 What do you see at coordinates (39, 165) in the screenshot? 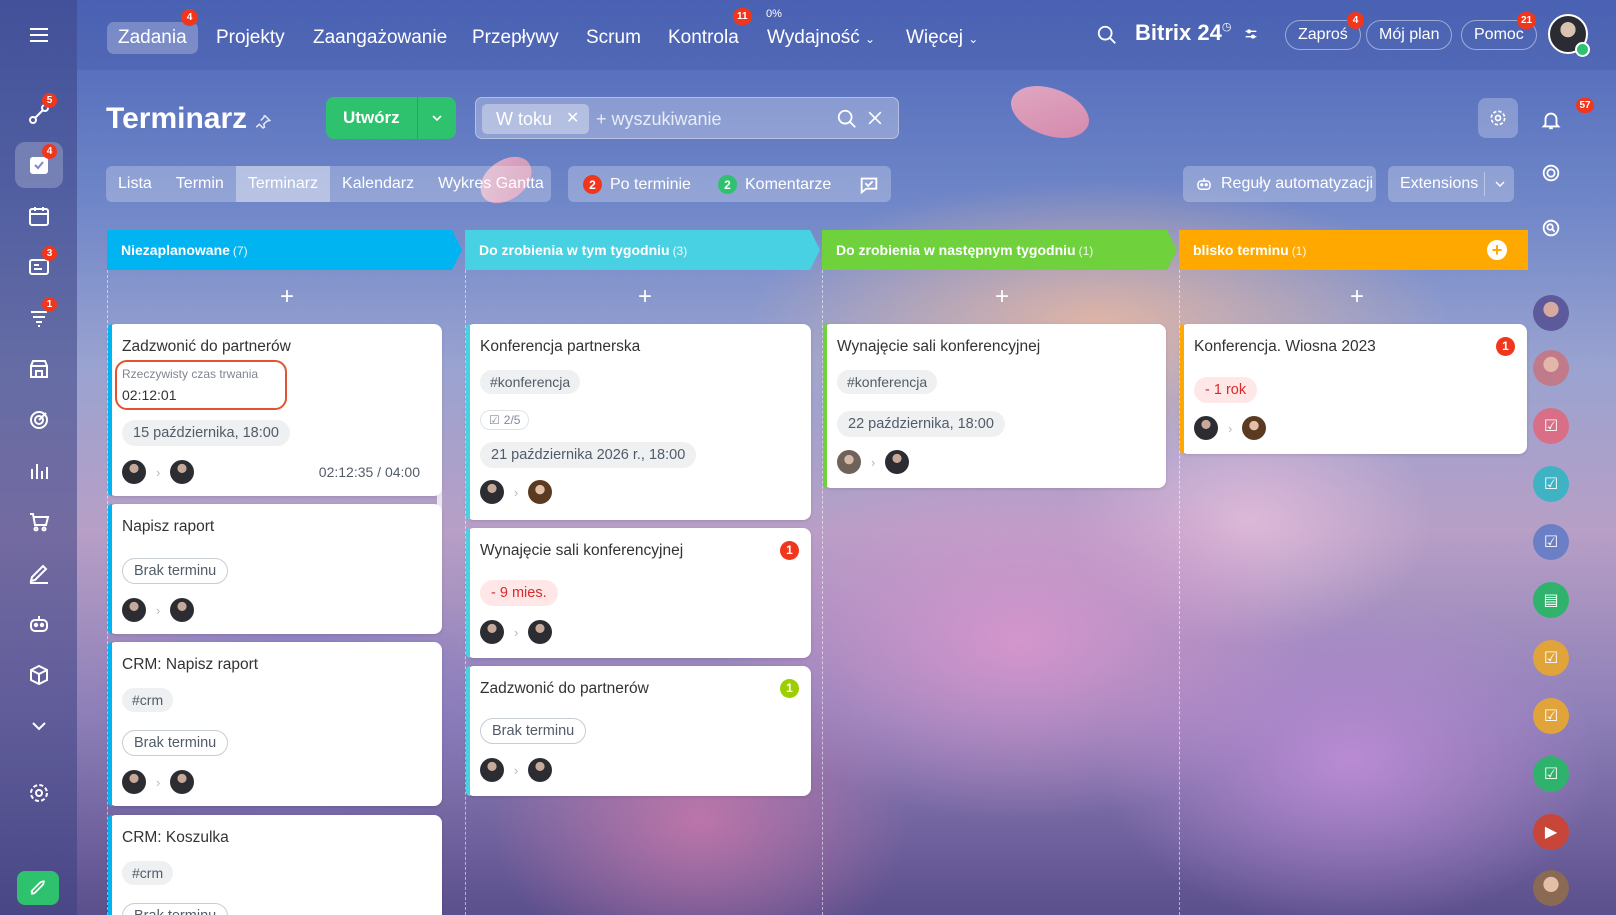
I see `sidebar-item-tasks: 4` at bounding box center [39, 165].